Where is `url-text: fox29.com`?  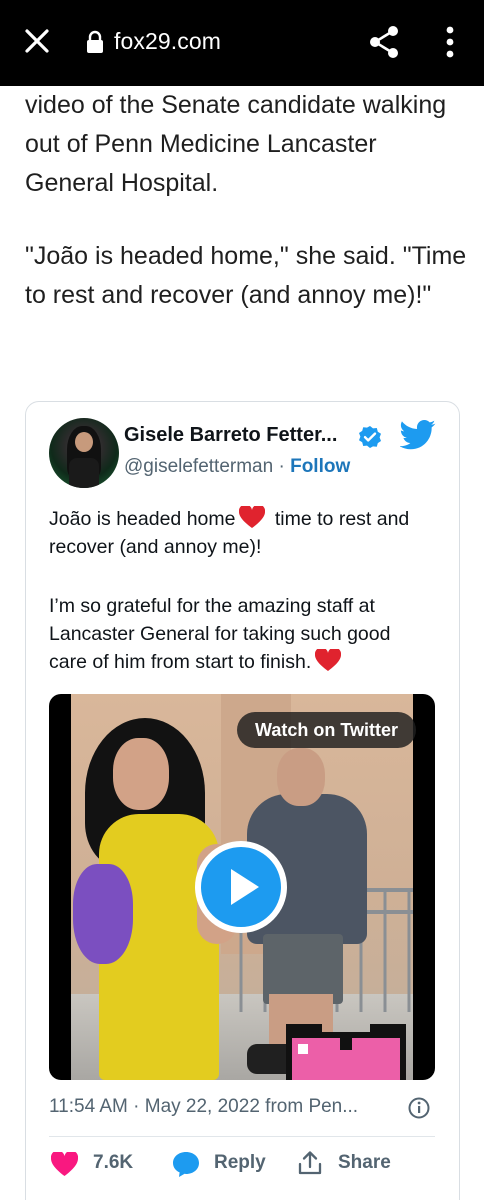 url-text: fox29.com is located at coordinates (167, 41).